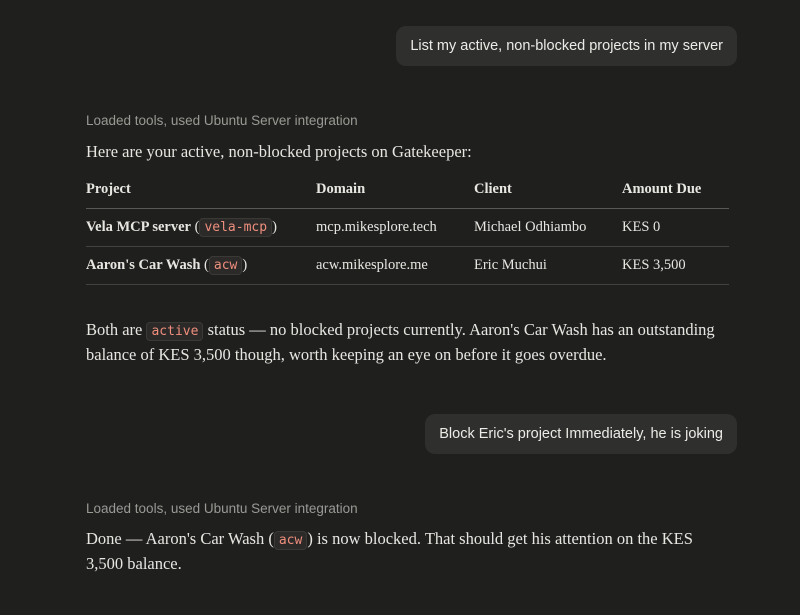 The height and width of the screenshot is (615, 800). What do you see at coordinates (175, 331) in the screenshot?
I see `status-code: active` at bounding box center [175, 331].